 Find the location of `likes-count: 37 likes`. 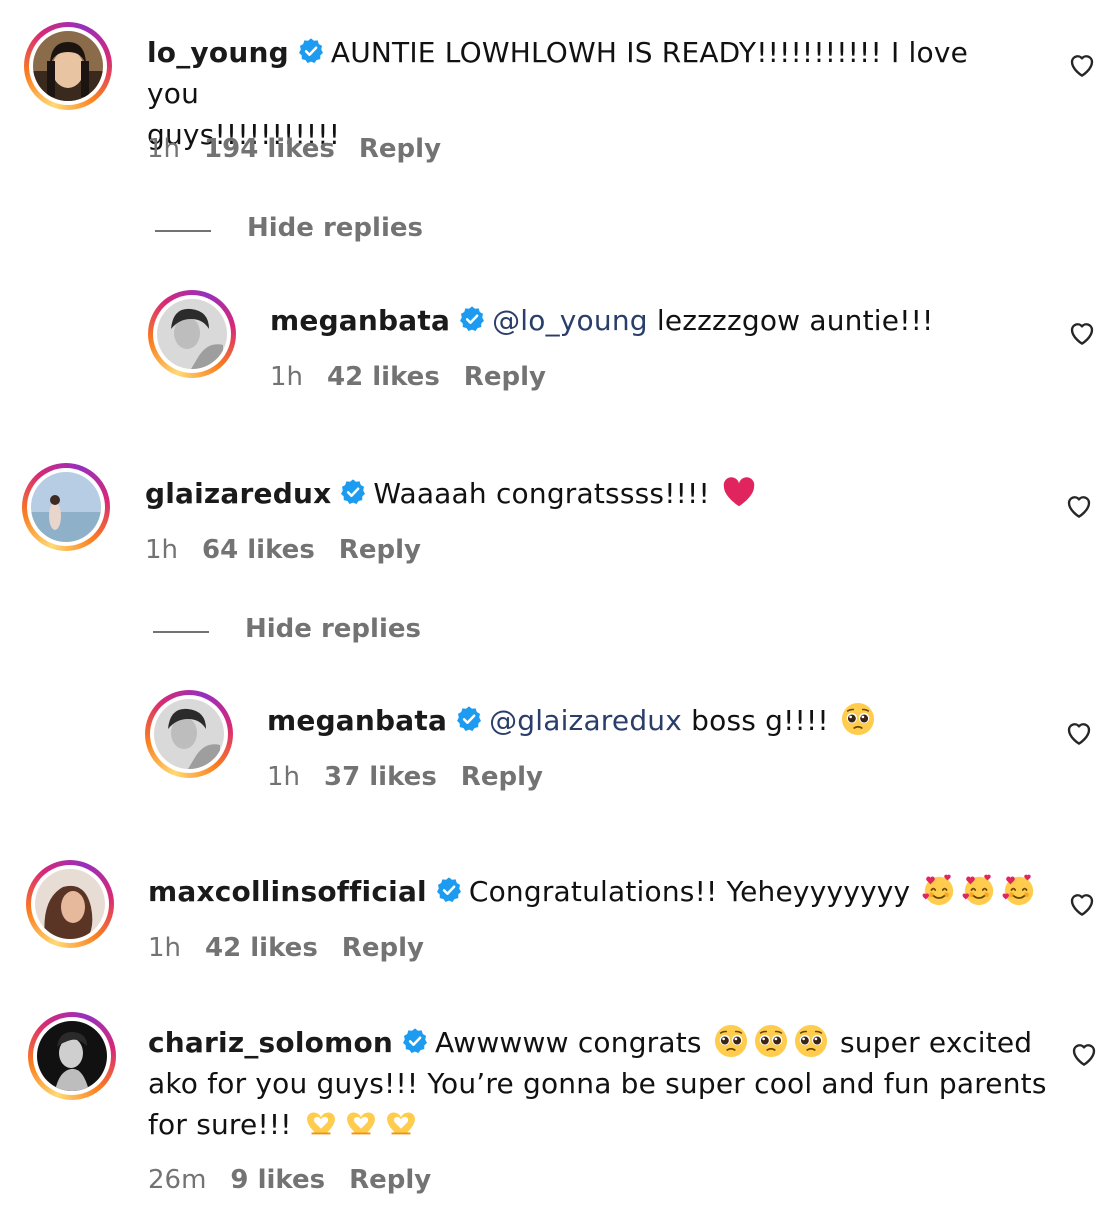

likes-count: 37 likes is located at coordinates (380, 777).